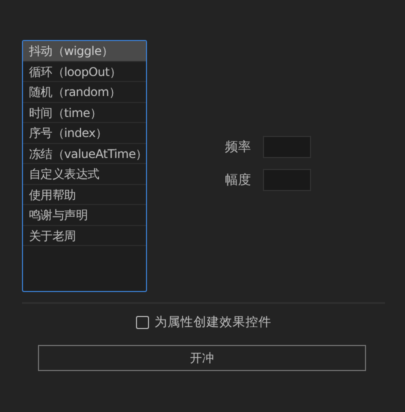 The height and width of the screenshot is (412, 405). Describe the element at coordinates (84, 112) in the screenshot. I see `list-item: 时间（time）` at that location.